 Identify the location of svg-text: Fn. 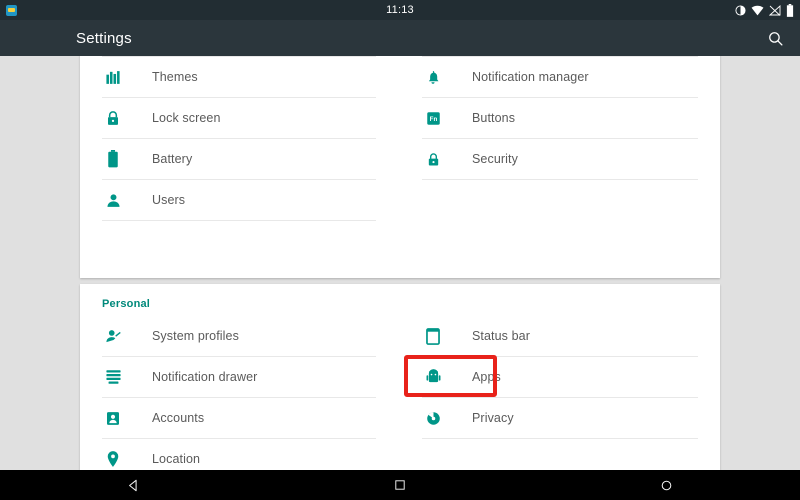
(433, 119).